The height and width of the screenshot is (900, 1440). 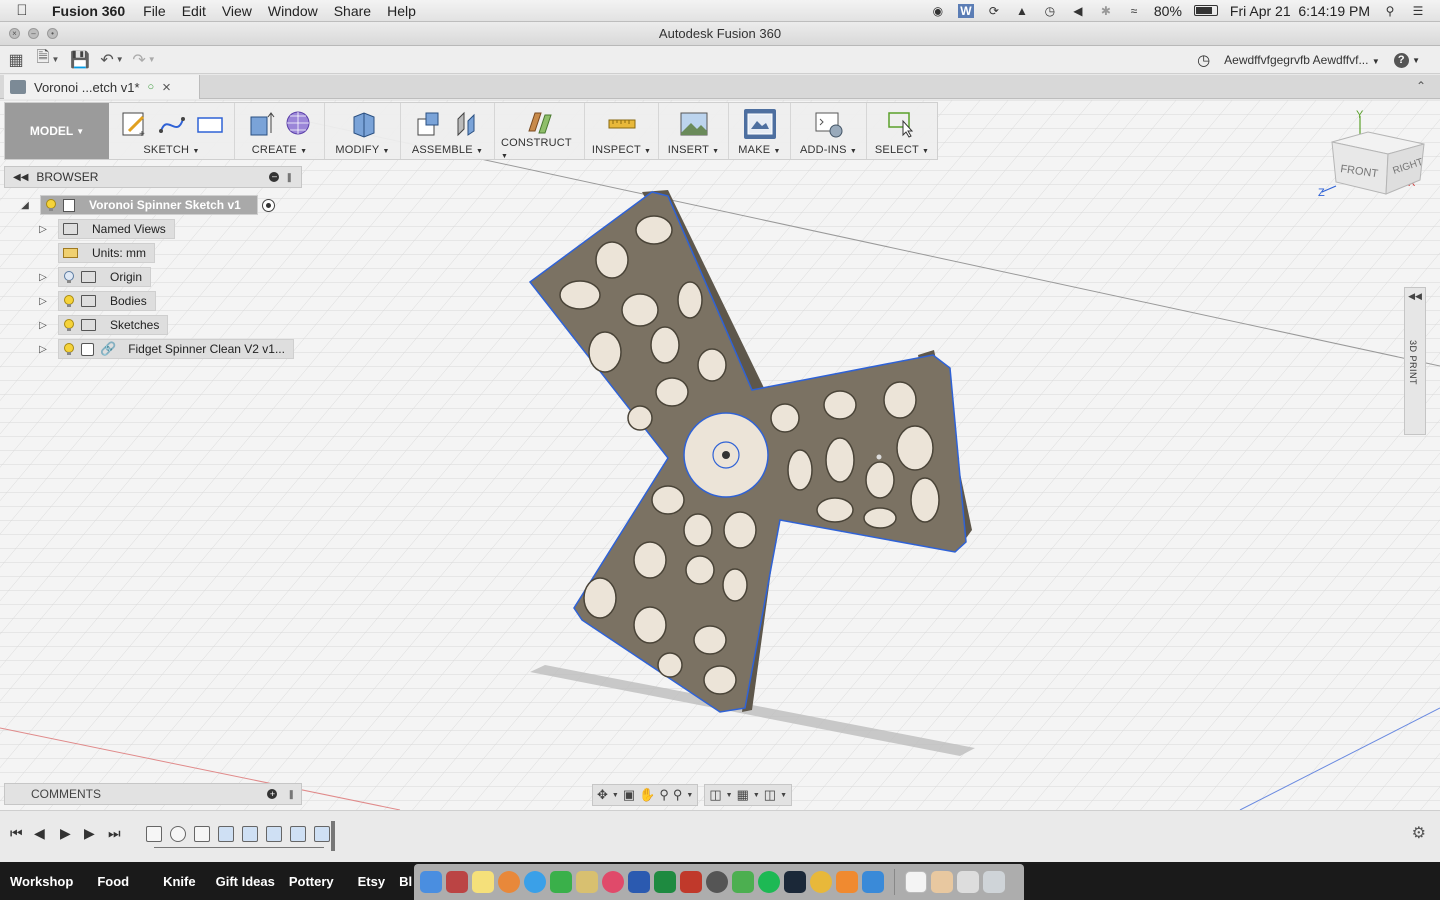 I want to click on redo-button: ↷ ▼, so click(x=144, y=60).